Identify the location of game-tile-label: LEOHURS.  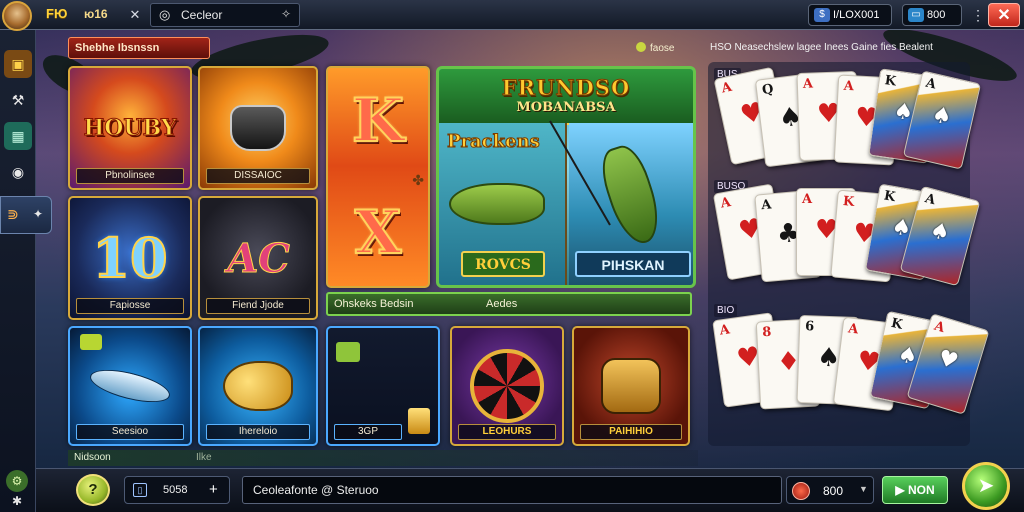
(507, 432).